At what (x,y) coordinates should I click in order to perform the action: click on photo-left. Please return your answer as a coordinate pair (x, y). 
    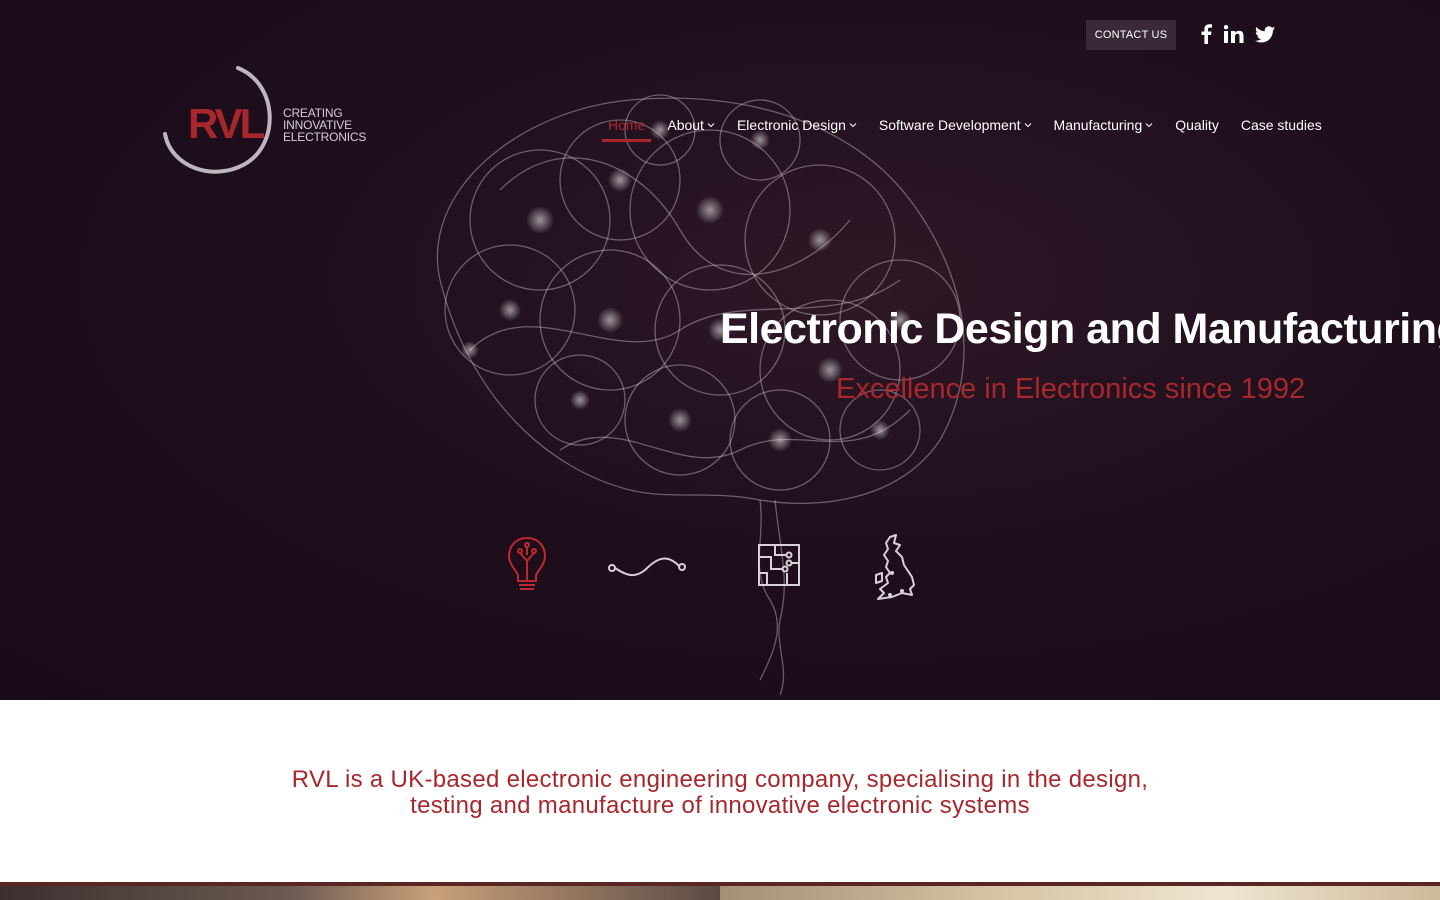
    Looking at the image, I should click on (360, 893).